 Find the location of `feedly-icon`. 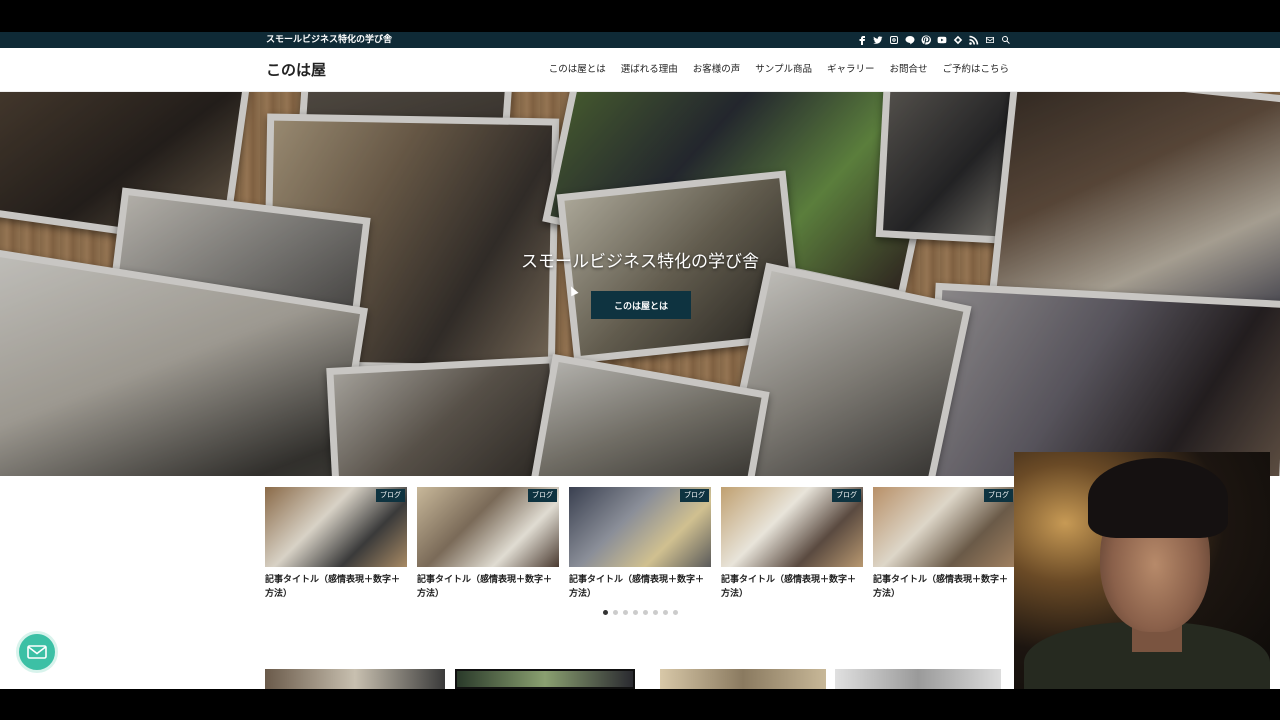

feedly-icon is located at coordinates (958, 40).